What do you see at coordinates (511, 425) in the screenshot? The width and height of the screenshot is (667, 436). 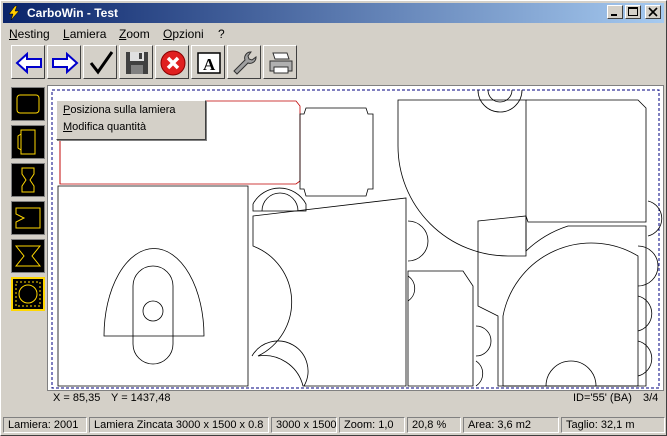 I see `status-area: Area: 3,6 m2` at bounding box center [511, 425].